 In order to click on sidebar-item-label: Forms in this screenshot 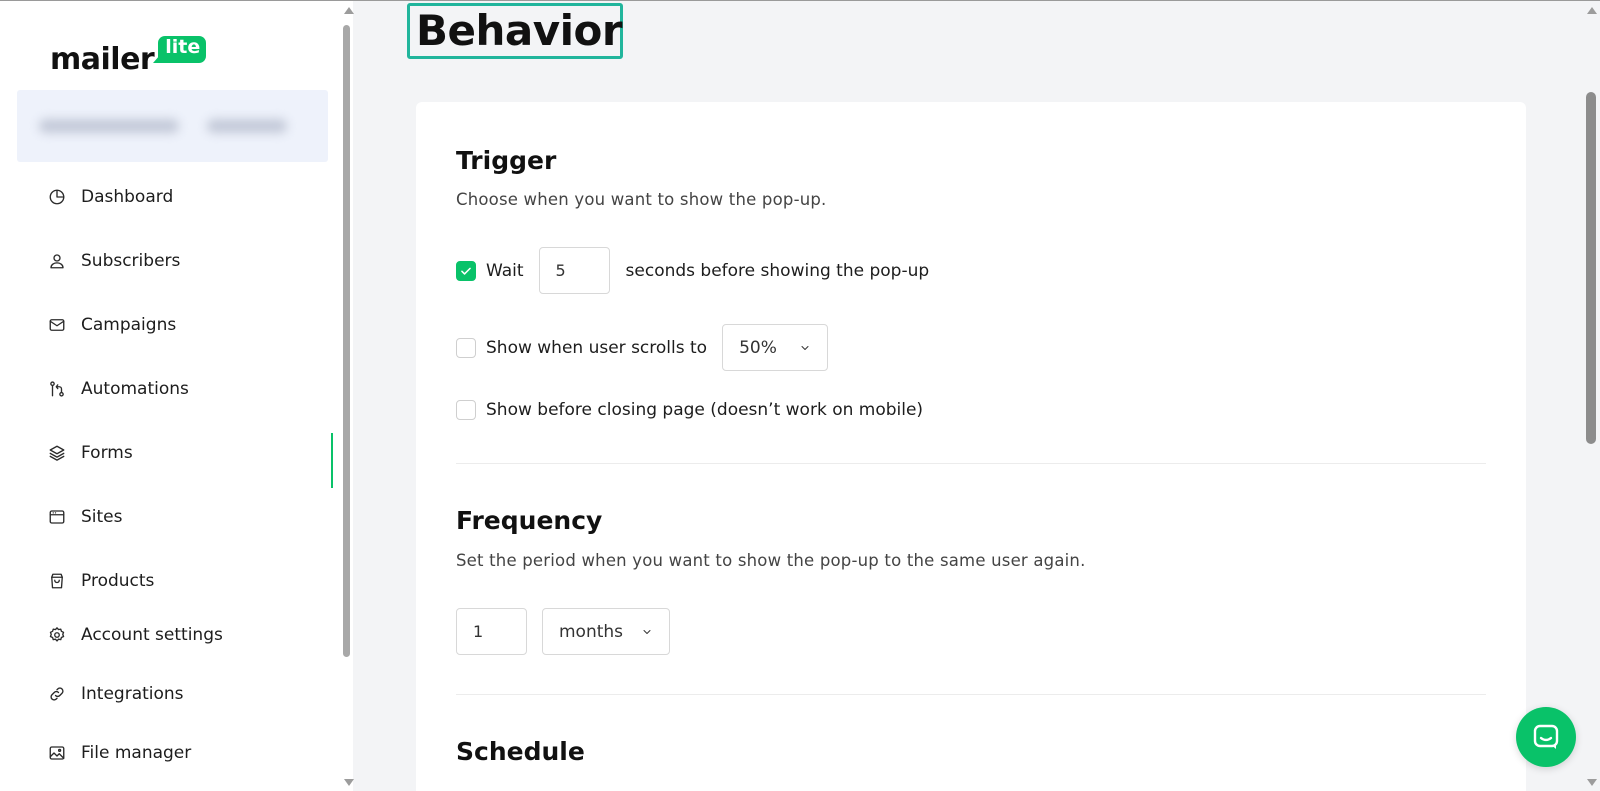, I will do `click(107, 453)`.